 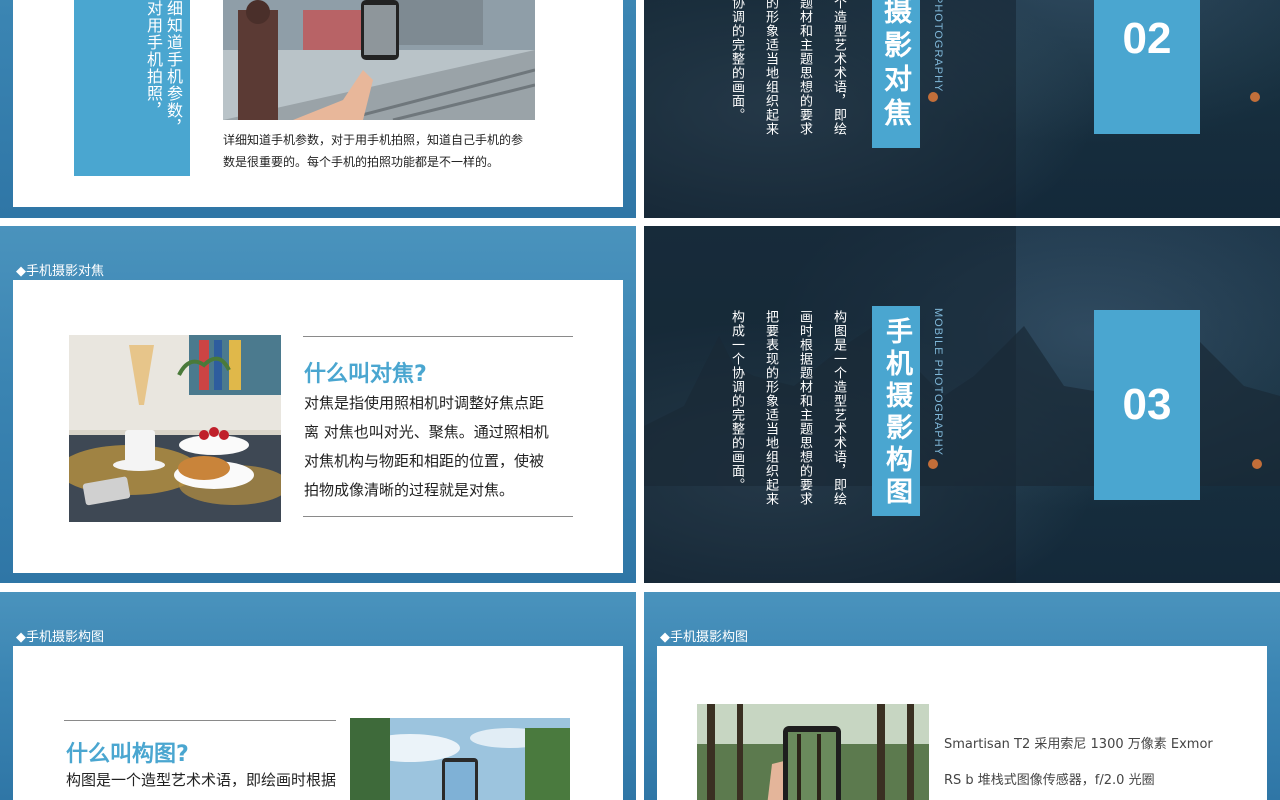 I want to click on caption-line-2: 数是很重要的。每个手机的拍照功能都是不一样的。, so click(x=361, y=162).